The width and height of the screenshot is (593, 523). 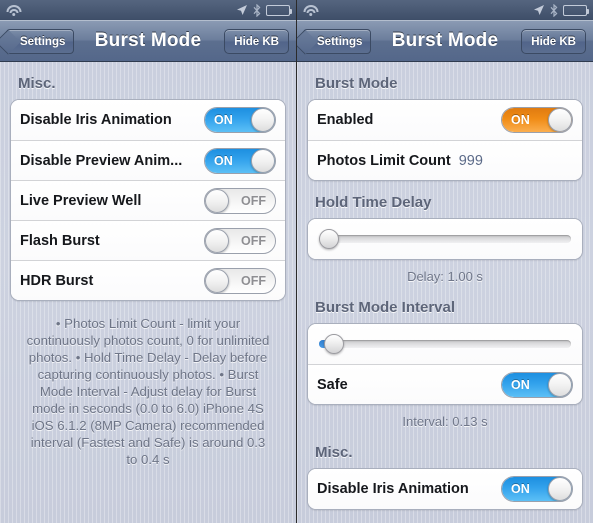 I want to click on row-label: Live Preview Well, so click(x=81, y=200).